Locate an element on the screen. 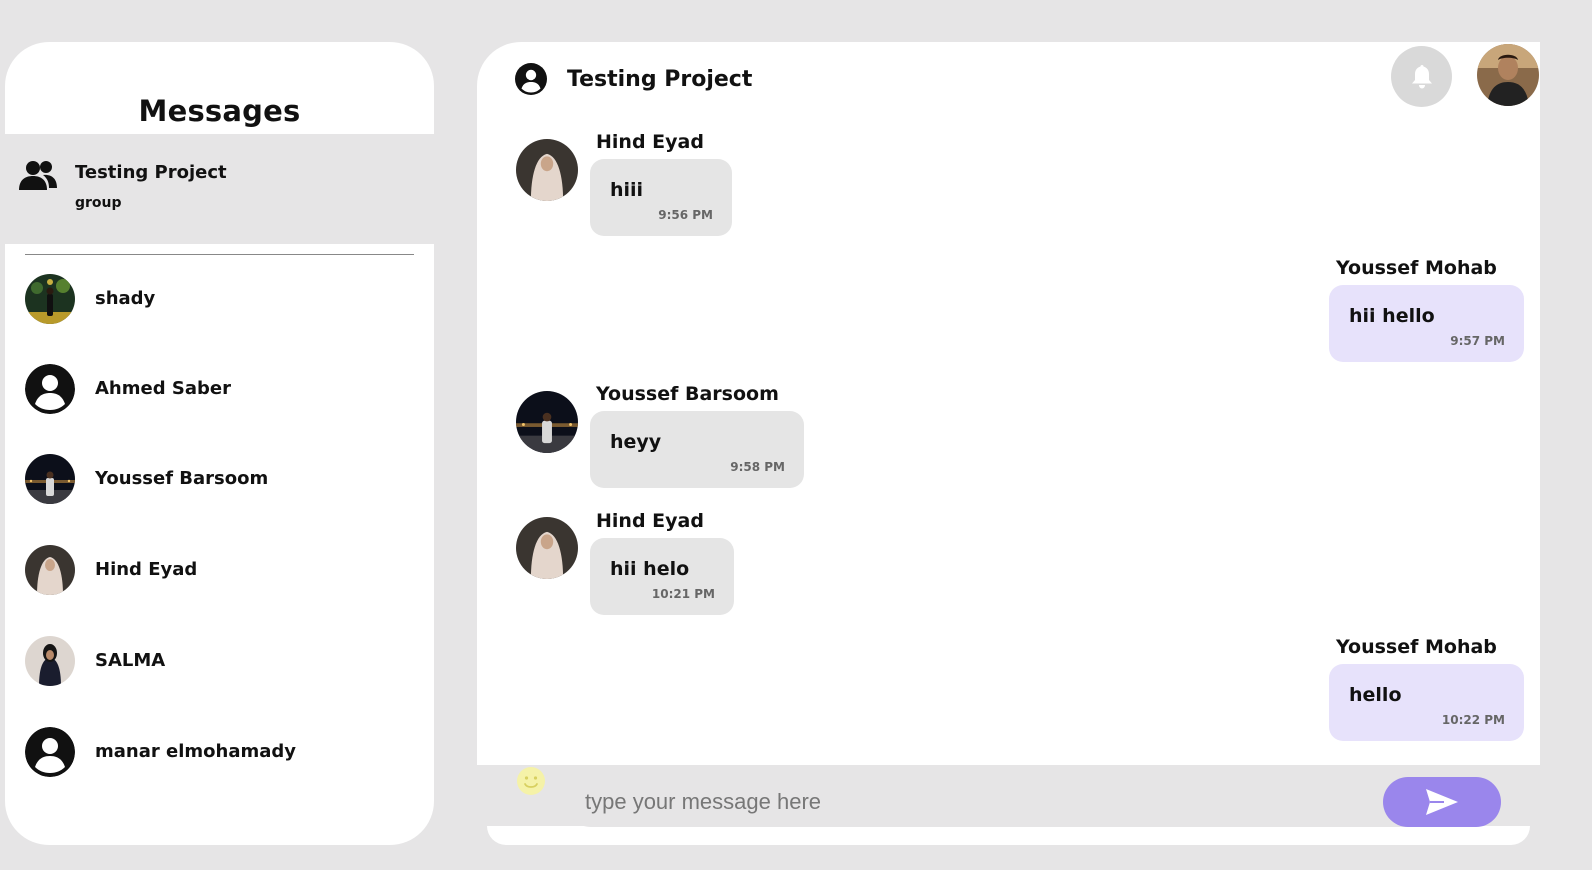 The height and width of the screenshot is (870, 1592). contact-name: Hind Eyad is located at coordinates (146, 569).